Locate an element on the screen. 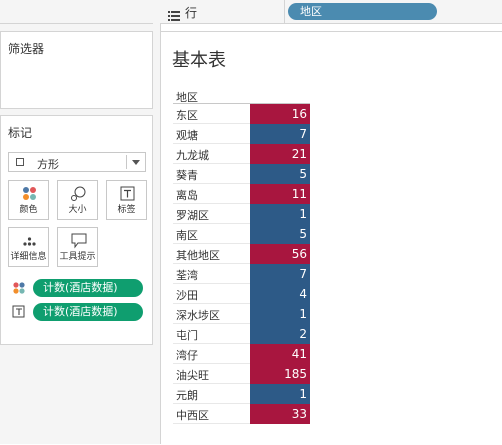 The width and height of the screenshot is (502, 445). rows-list-icon is located at coordinates (174, 13).